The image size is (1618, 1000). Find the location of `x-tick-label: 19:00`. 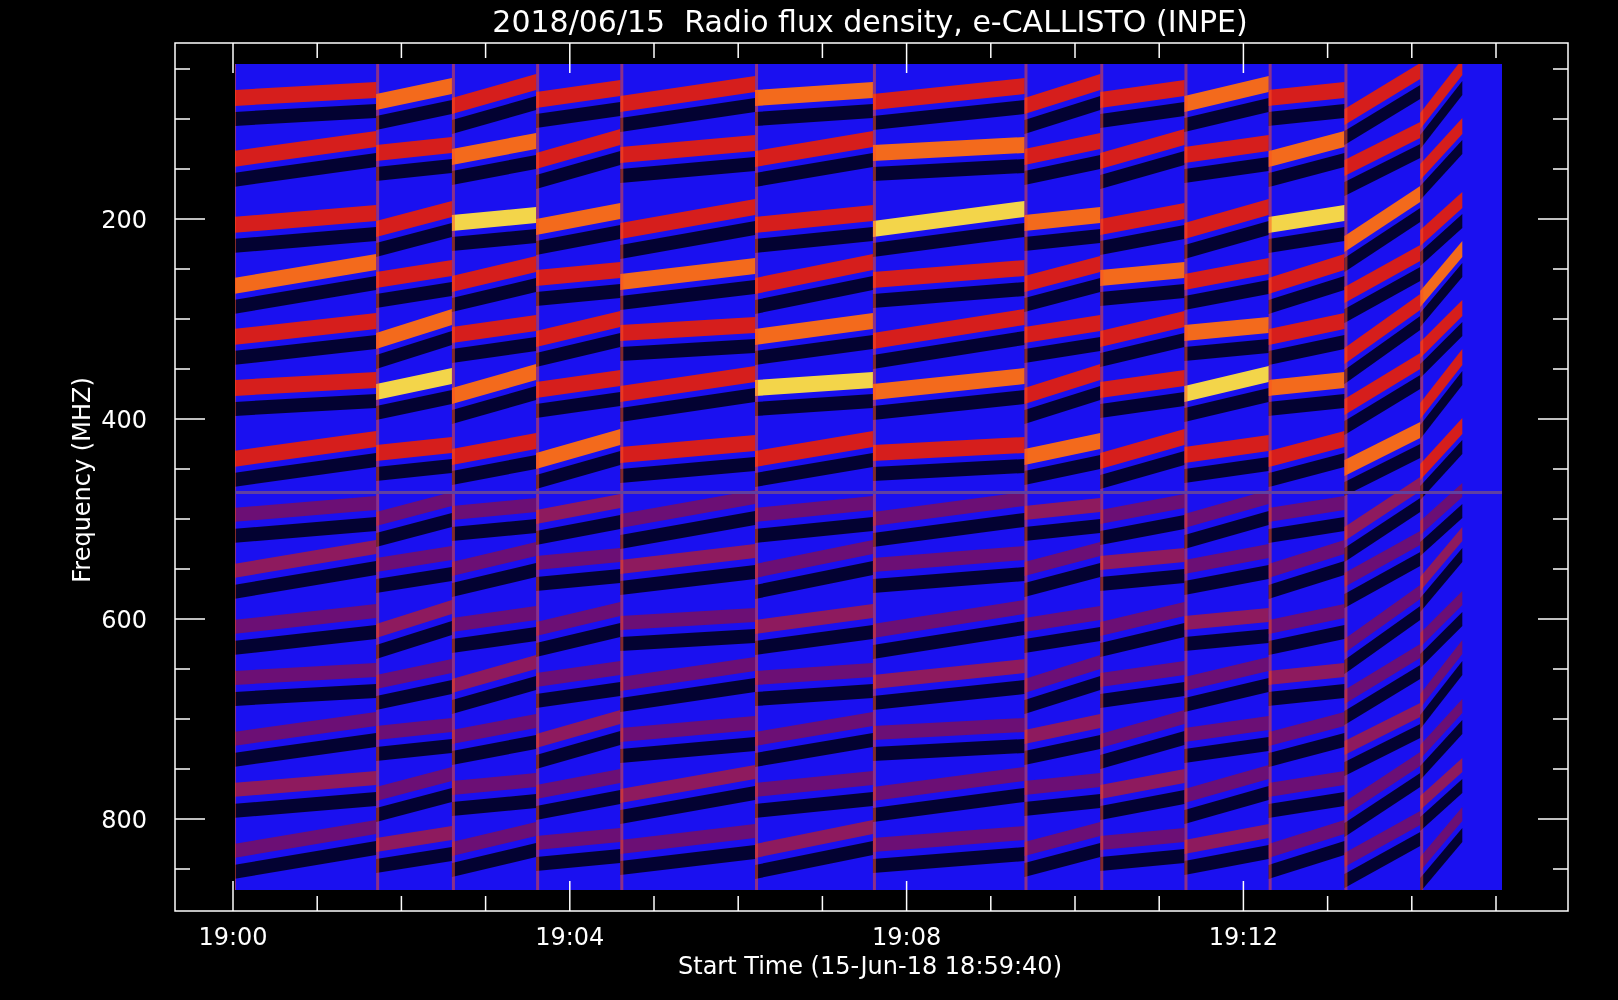

x-tick-label: 19:00 is located at coordinates (233, 937).